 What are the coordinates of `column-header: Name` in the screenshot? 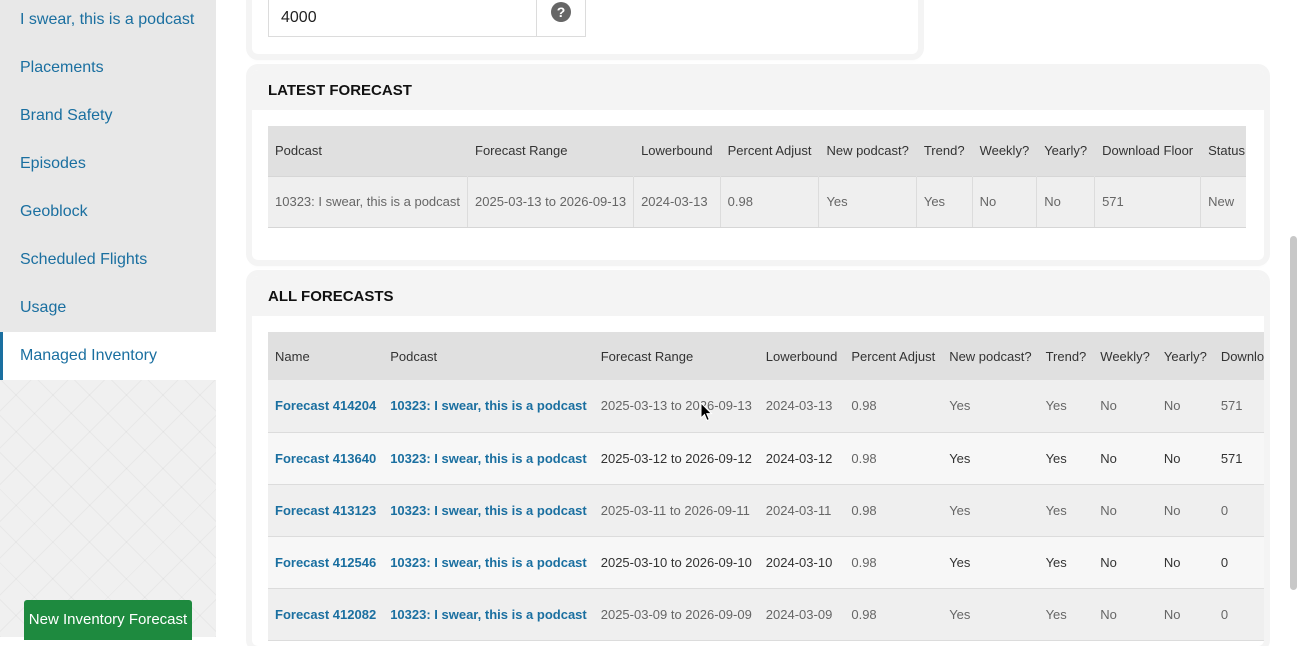 It's located at (326, 356).